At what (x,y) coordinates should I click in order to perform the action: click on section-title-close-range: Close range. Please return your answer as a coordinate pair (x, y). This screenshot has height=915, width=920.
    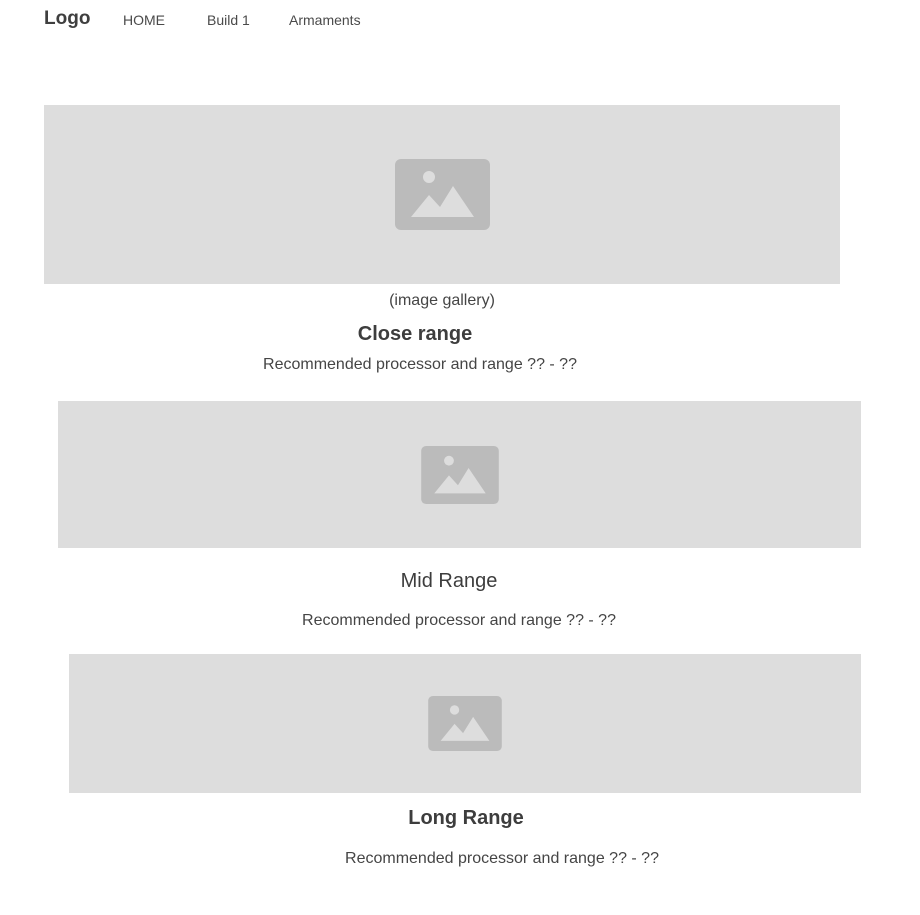
    Looking at the image, I should click on (415, 334).